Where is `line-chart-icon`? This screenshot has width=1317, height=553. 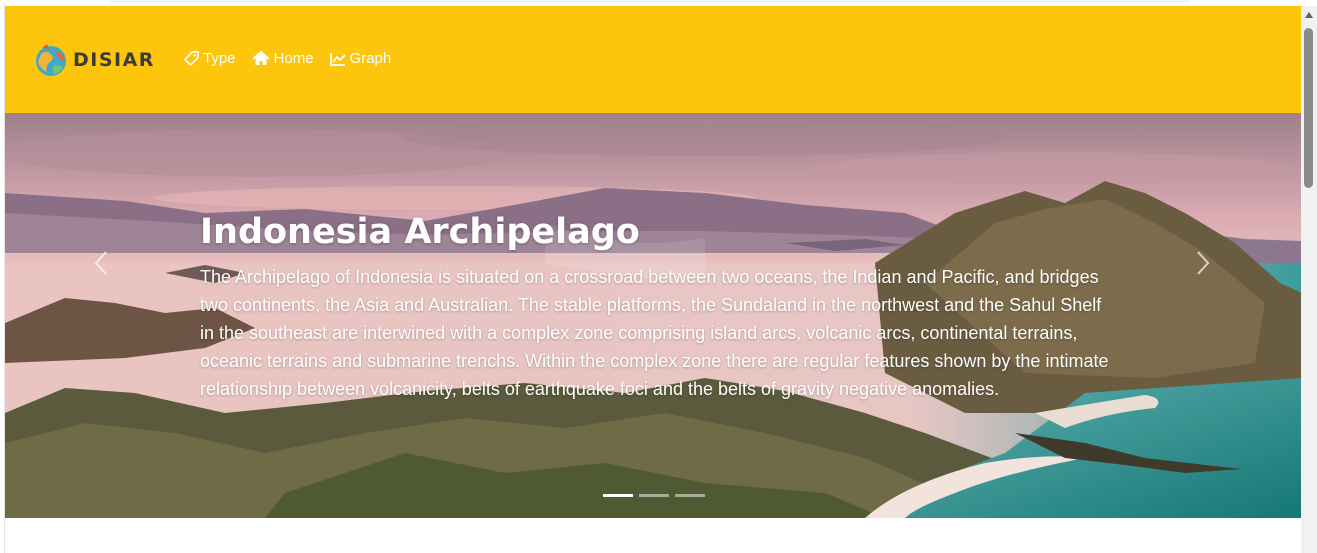
line-chart-icon is located at coordinates (337, 59).